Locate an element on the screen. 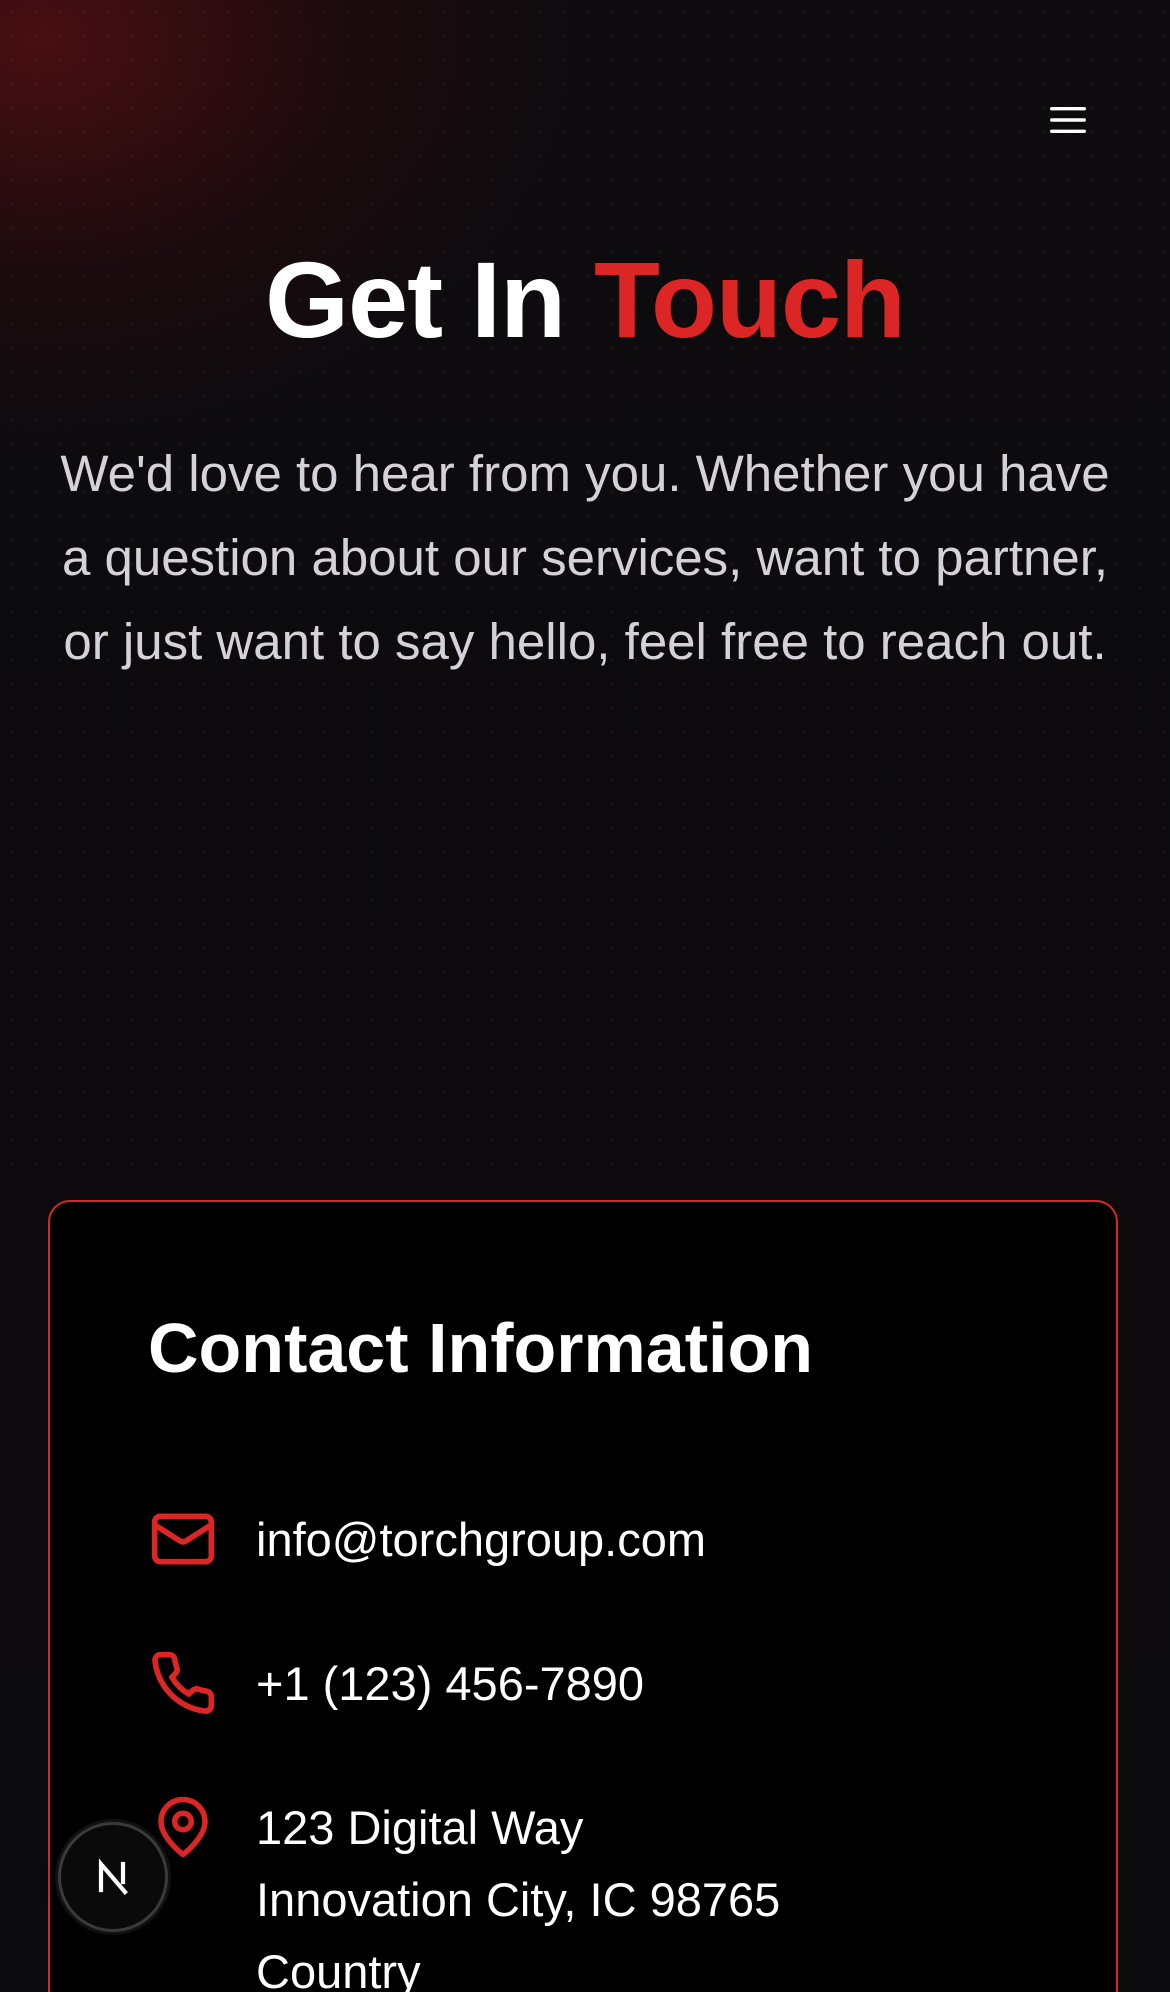 This screenshot has width=1170, height=1992. page-title: Get In Touch is located at coordinates (585, 300).